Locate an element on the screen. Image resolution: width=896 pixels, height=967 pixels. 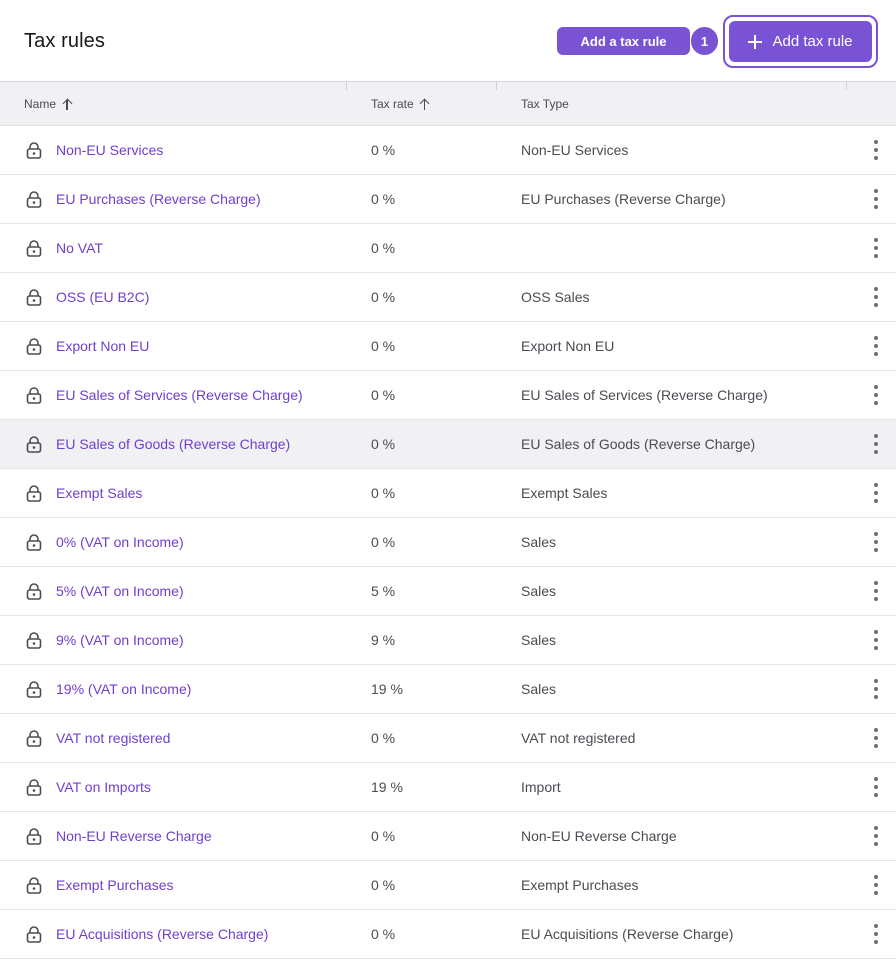
table-row: Exempt Purchases 0 % Exempt Purchases is located at coordinates (448, 885).